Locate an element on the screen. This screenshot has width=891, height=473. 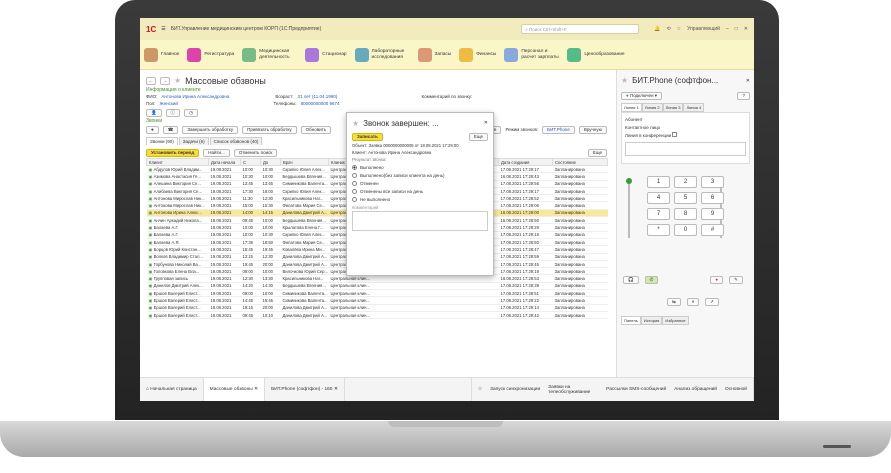
number-input is located at coordinates (685, 149).